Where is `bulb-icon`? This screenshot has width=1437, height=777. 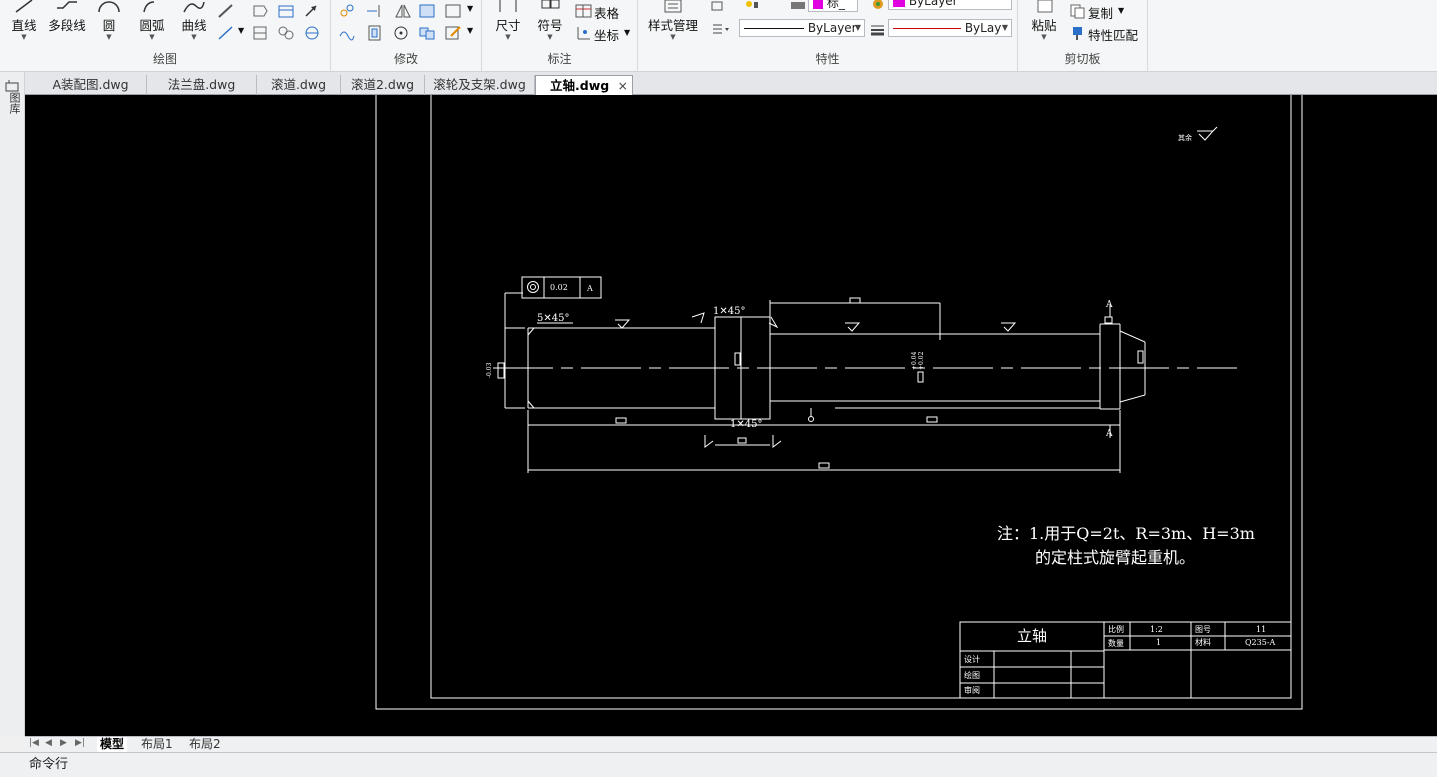 bulb-icon is located at coordinates (752, 6).